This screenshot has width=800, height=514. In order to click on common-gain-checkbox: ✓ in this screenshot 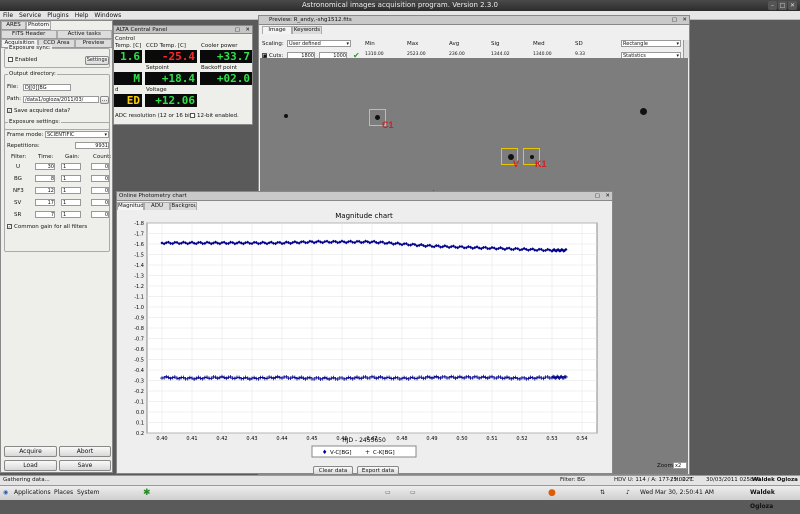, I will do `click(9, 226)`.